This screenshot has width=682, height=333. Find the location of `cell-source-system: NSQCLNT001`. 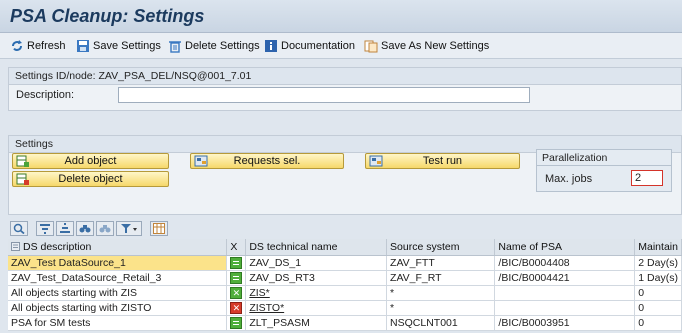

cell-source-system: NSQCLNT001 is located at coordinates (441, 323).